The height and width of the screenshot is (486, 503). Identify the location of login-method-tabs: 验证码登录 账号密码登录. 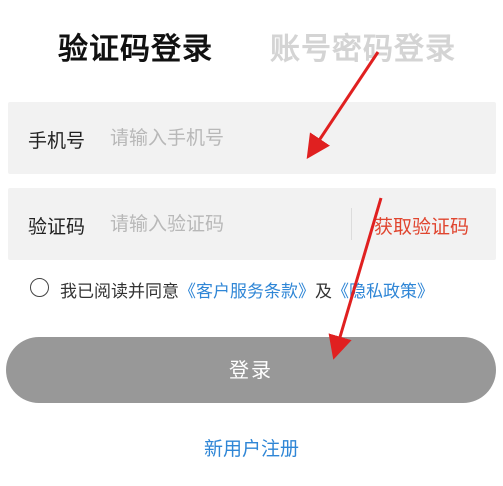
(251, 44).